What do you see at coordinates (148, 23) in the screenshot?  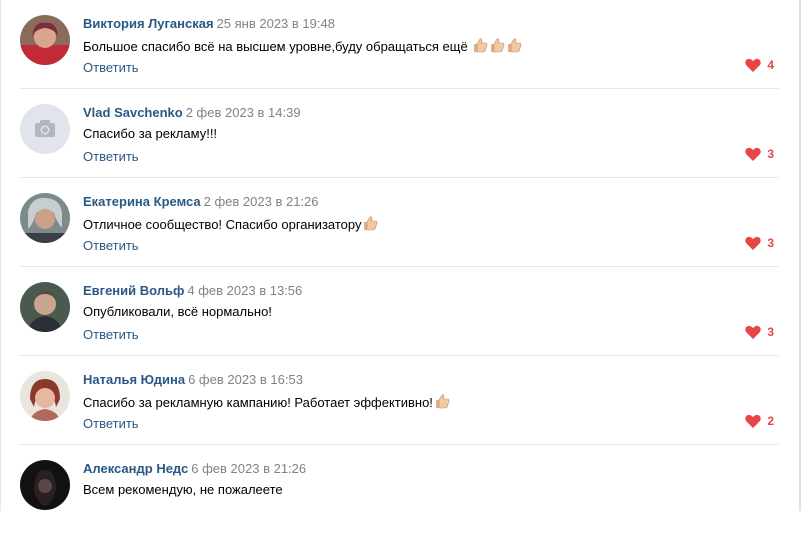 I see `author-name: Виктория Луганская` at bounding box center [148, 23].